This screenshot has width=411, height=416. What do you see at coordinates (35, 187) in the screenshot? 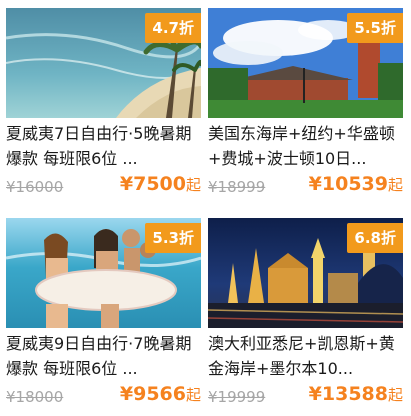
I see `original-price: ¥16000` at bounding box center [35, 187].